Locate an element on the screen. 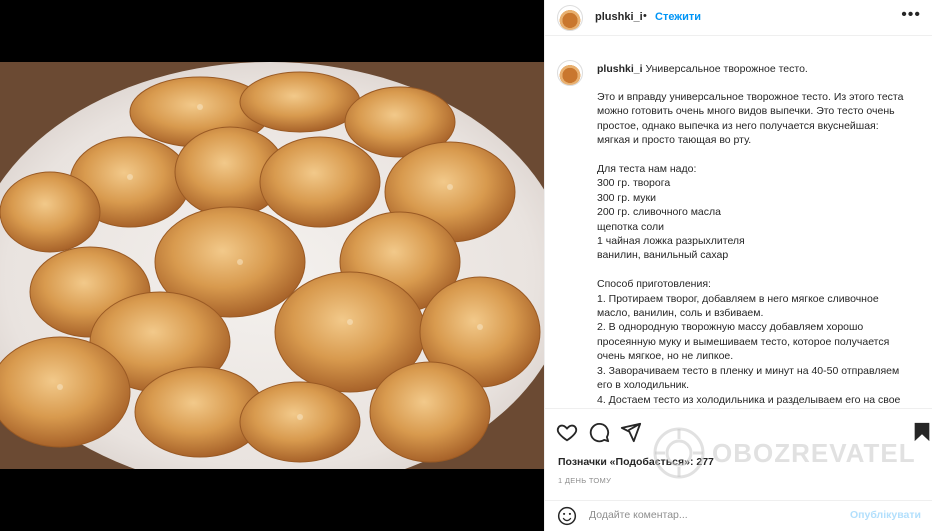 This screenshot has height=531, width=932. ingredient-line: 1 чайная ложка разрыхлителя is located at coordinates (671, 241).